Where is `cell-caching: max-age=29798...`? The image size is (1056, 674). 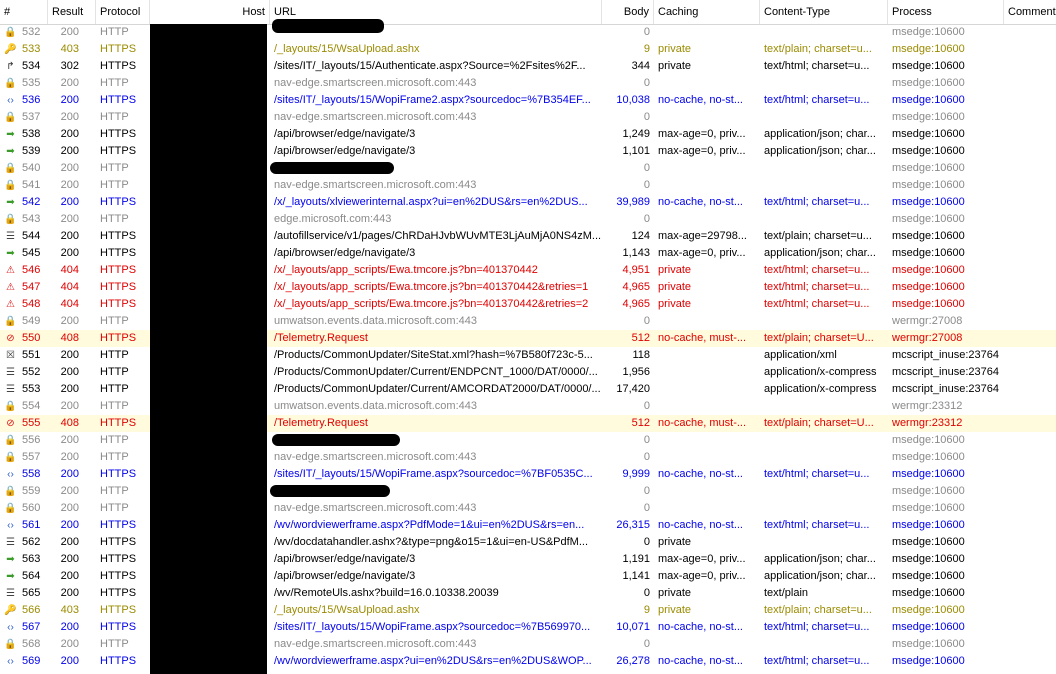
cell-caching: max-age=29798... is located at coordinates (702, 236).